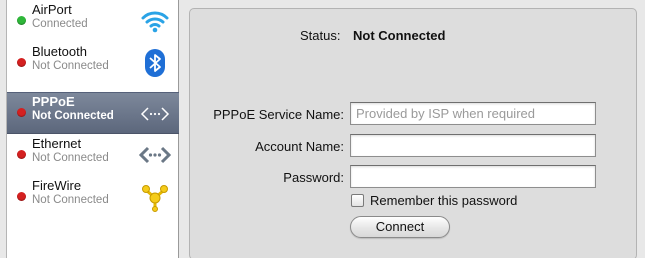 Image resolution: width=645 pixels, height=258 pixels. I want to click on service-item-bluetooth: Bluetooth Not Connected, so click(93, 63).